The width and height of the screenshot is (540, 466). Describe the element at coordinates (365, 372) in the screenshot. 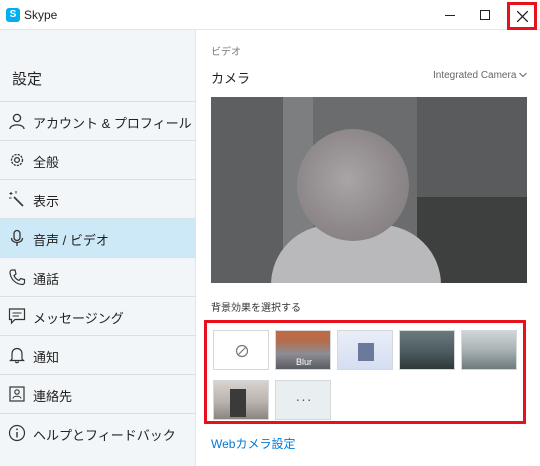

I see `background-effects-grid: Blur ···` at that location.